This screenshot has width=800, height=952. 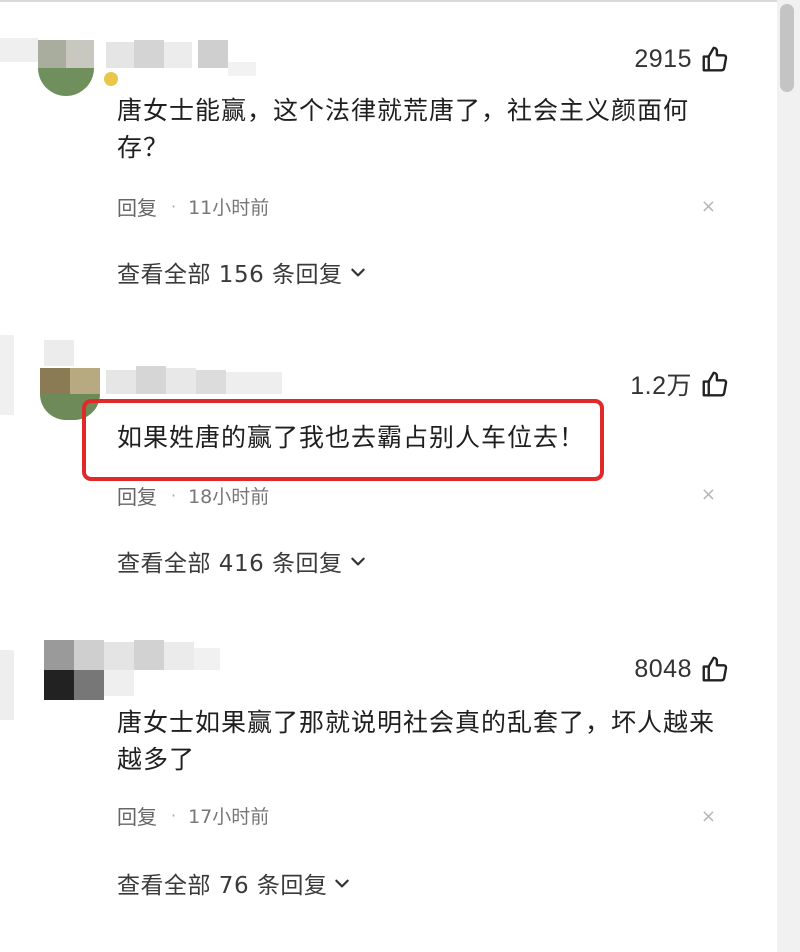 What do you see at coordinates (787, 48) in the screenshot?
I see `scrollbar-thumb` at bounding box center [787, 48].